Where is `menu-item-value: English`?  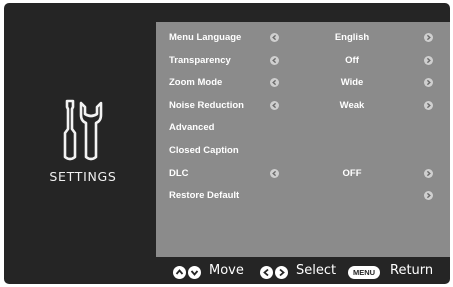 menu-item-value: English is located at coordinates (352, 37).